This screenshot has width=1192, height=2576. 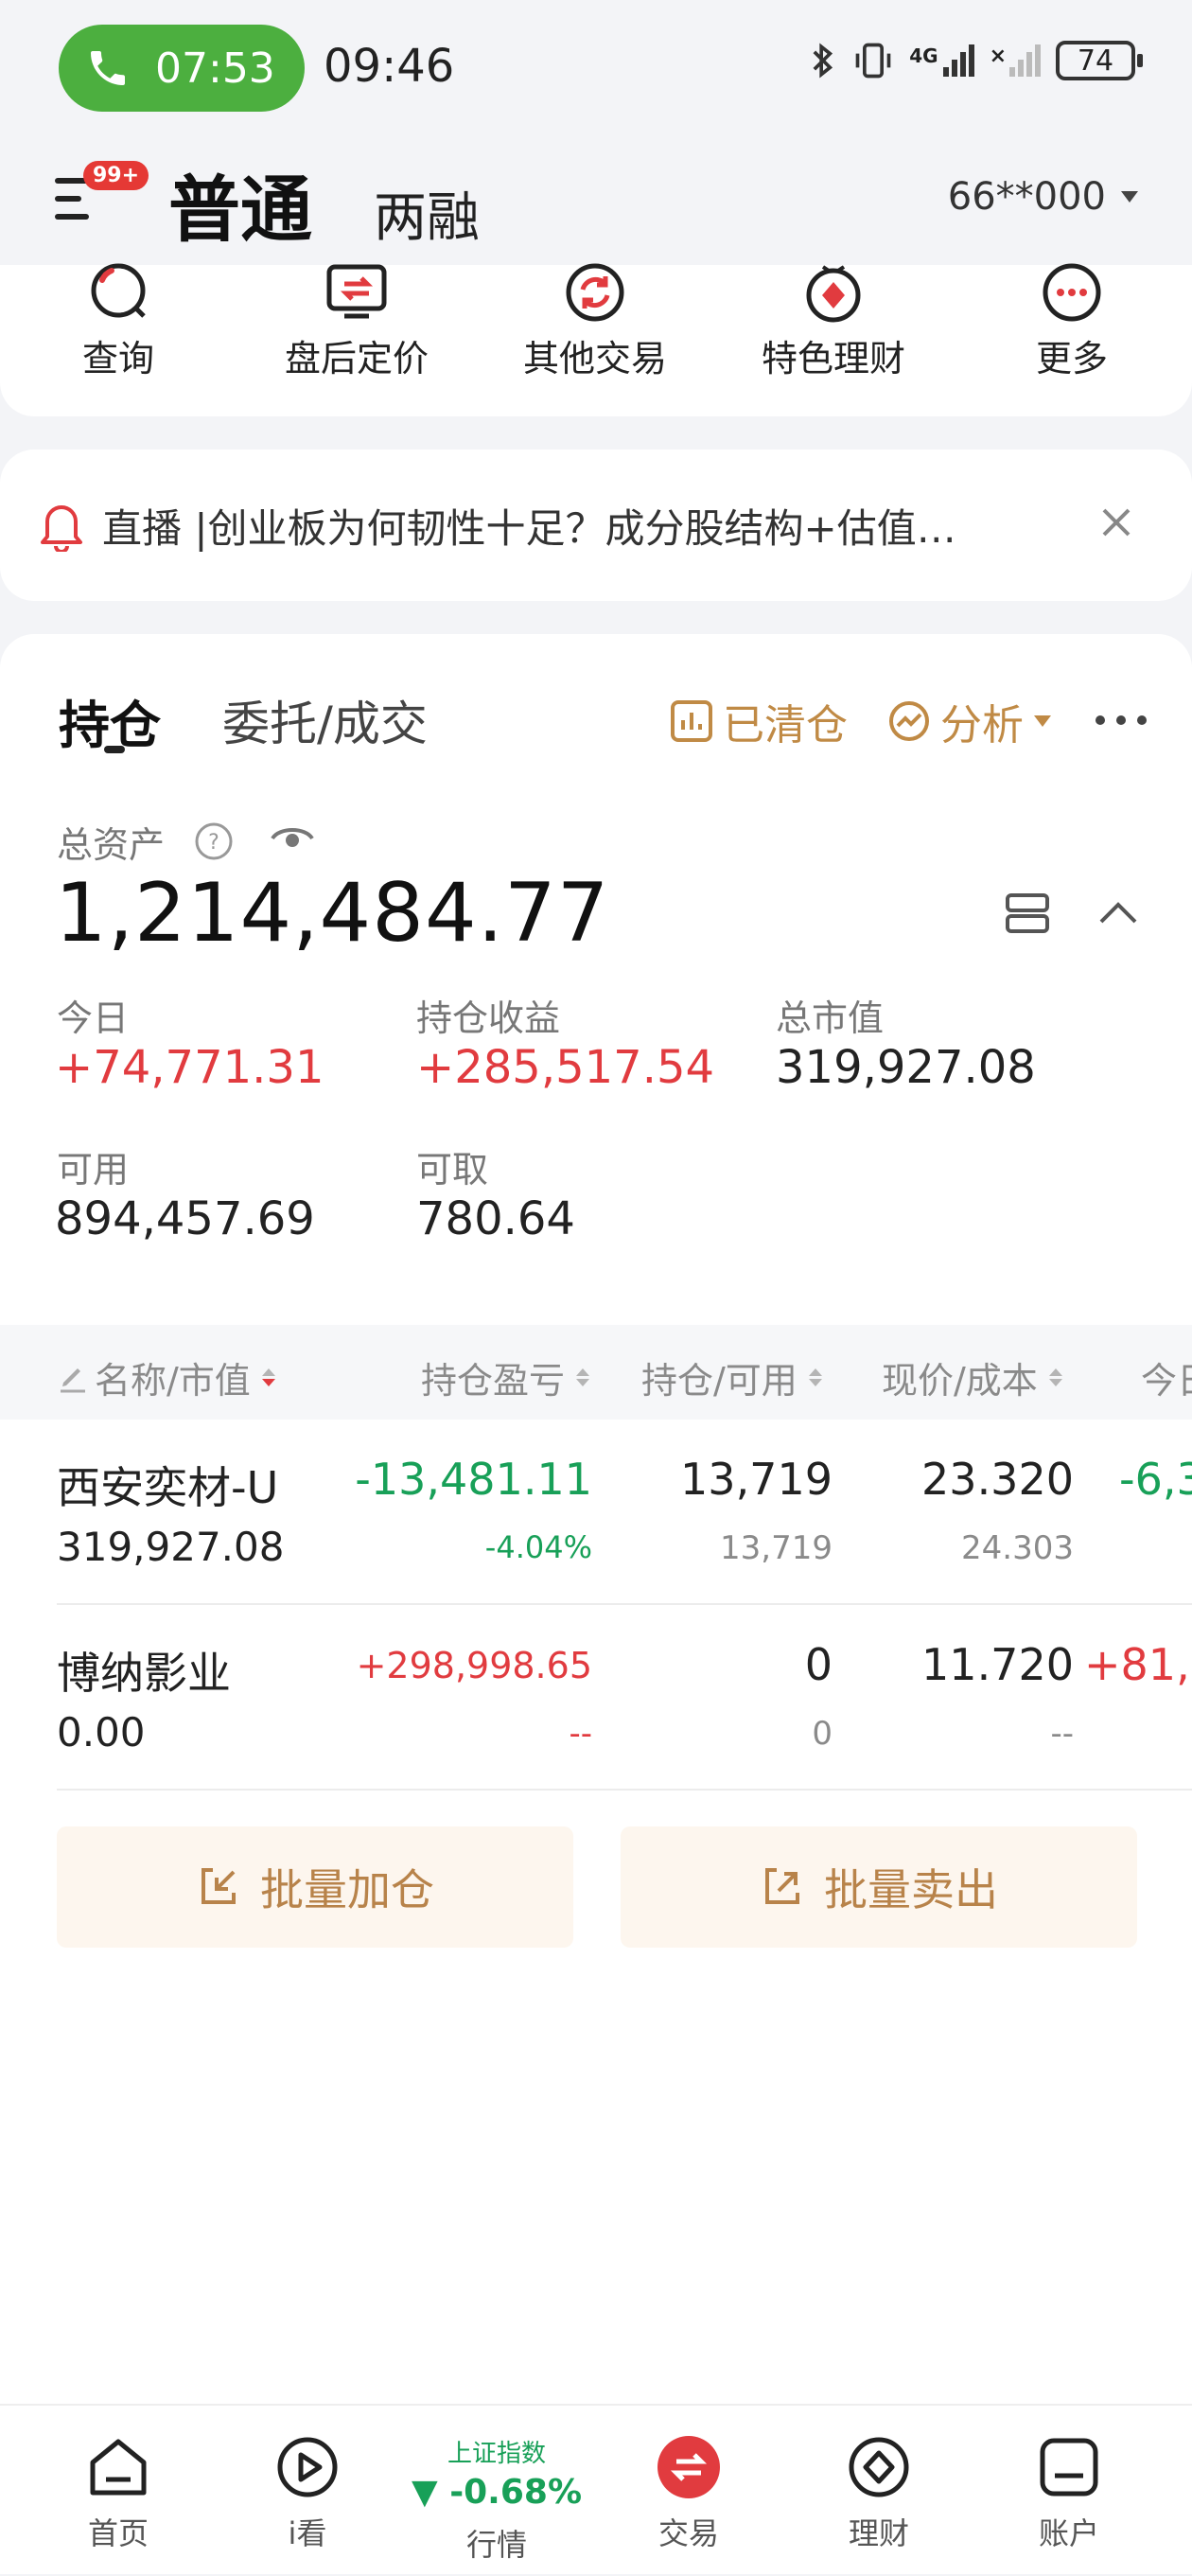 I want to click on column-position-available: 持仓/可用, so click(x=731, y=1377).